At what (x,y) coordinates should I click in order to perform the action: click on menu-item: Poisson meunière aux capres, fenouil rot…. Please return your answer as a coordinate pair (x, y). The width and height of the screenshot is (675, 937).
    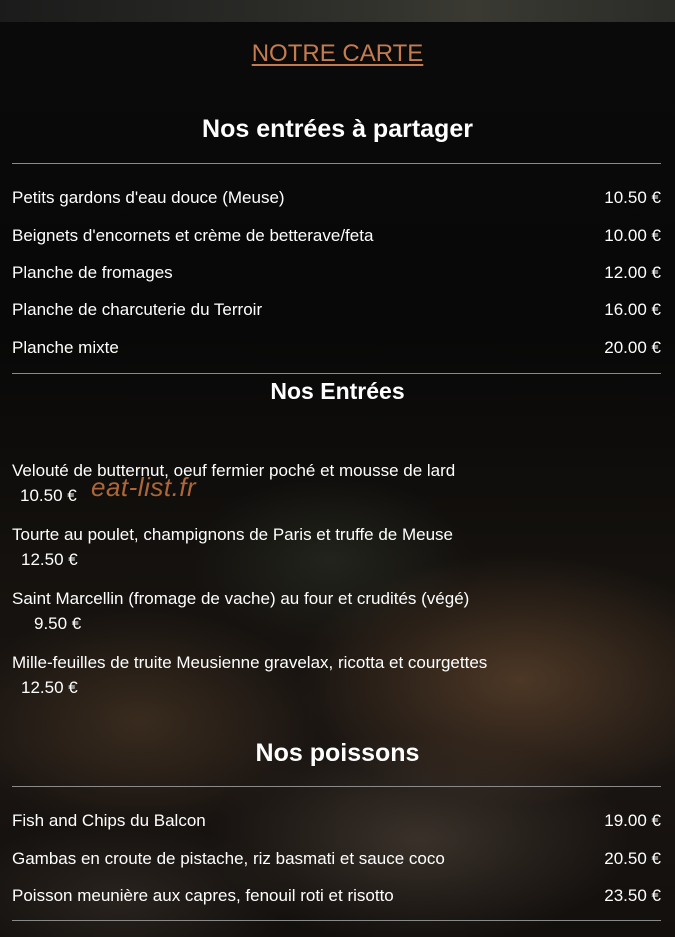
    Looking at the image, I should click on (336, 896).